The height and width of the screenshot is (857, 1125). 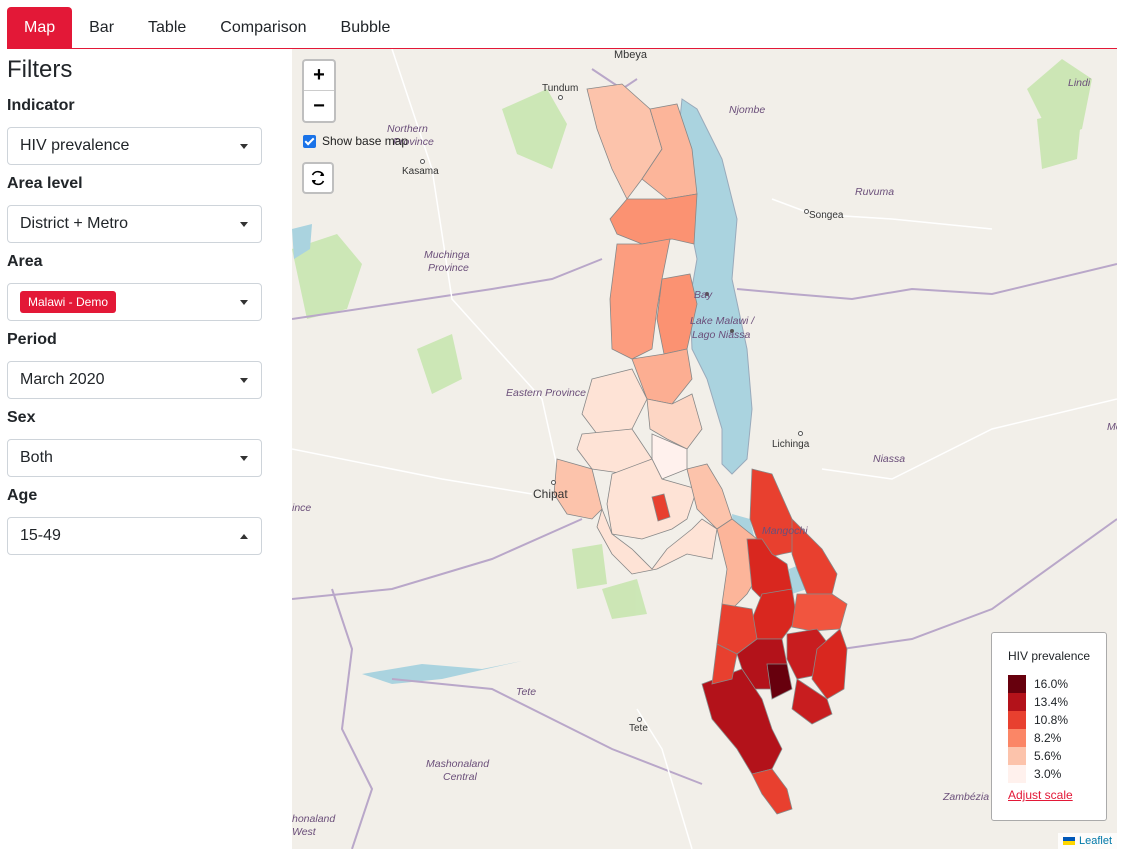 I want to click on indicator-group: Indicator HIV prevalence, so click(x=134, y=130).